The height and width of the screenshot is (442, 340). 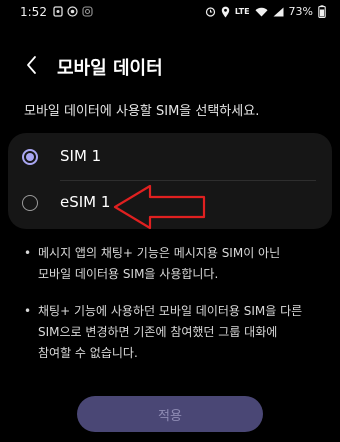 What do you see at coordinates (88, 353) in the screenshot?
I see `note-line: 참여할 수 없습니다.` at bounding box center [88, 353].